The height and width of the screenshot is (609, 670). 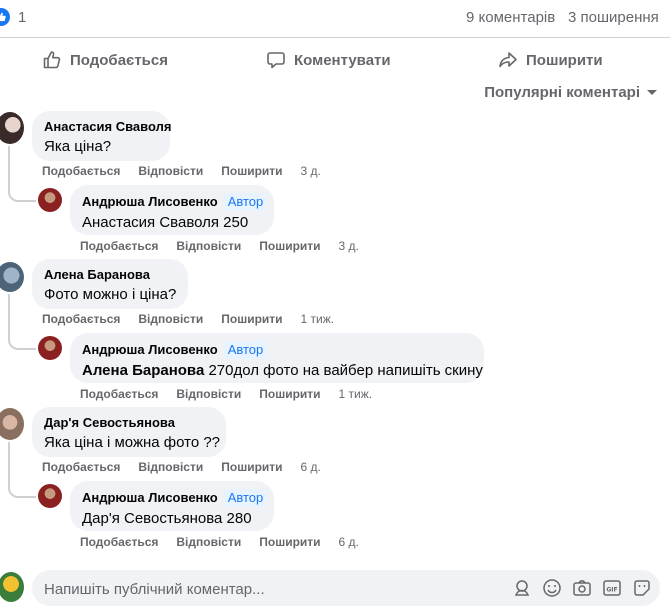 I want to click on thumbs-up-icon, so click(x=52, y=60).